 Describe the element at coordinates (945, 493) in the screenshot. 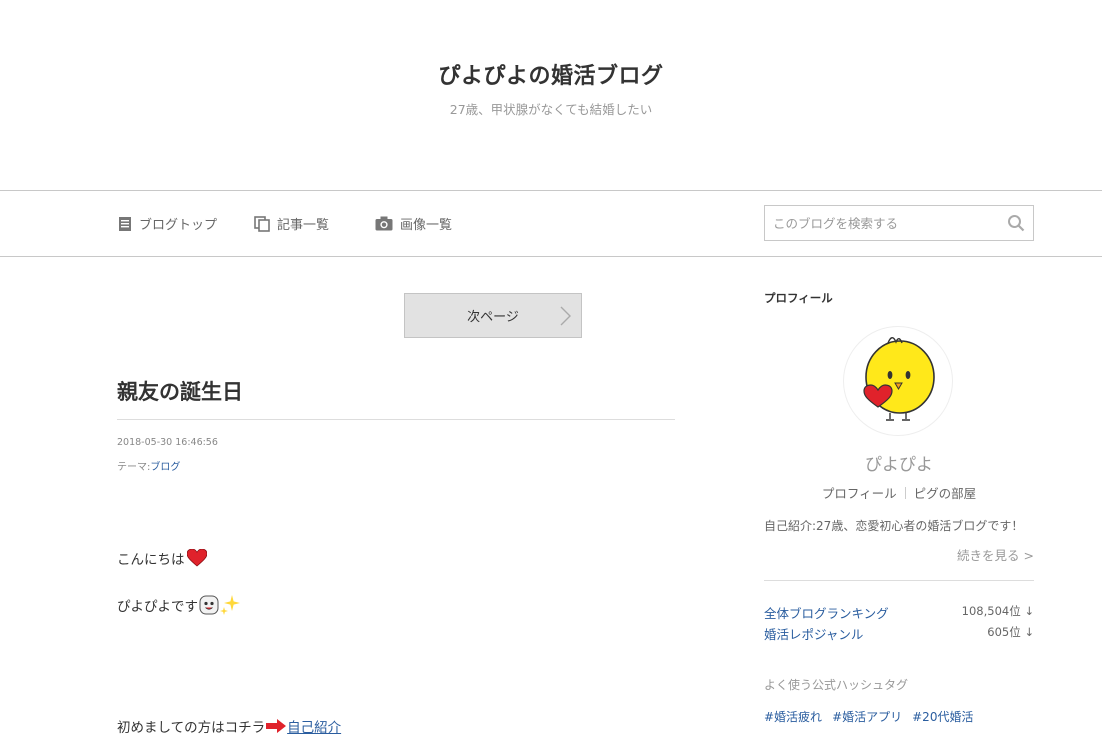

I see `pig-room-link: ピグの部屋` at that location.